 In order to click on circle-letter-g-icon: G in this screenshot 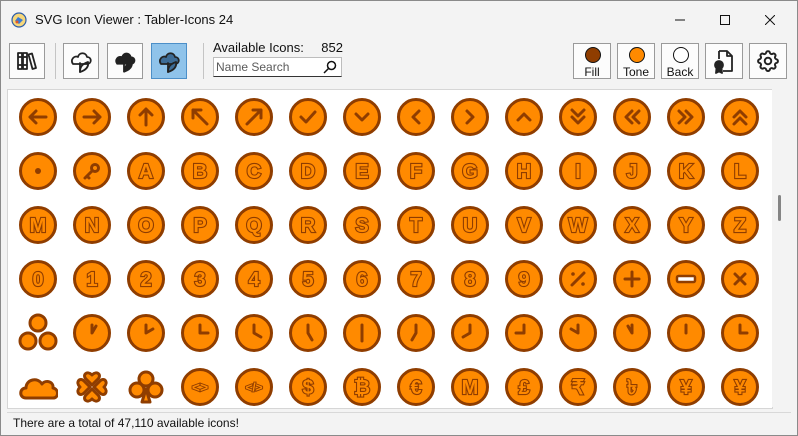, I will do `click(470, 171)`.